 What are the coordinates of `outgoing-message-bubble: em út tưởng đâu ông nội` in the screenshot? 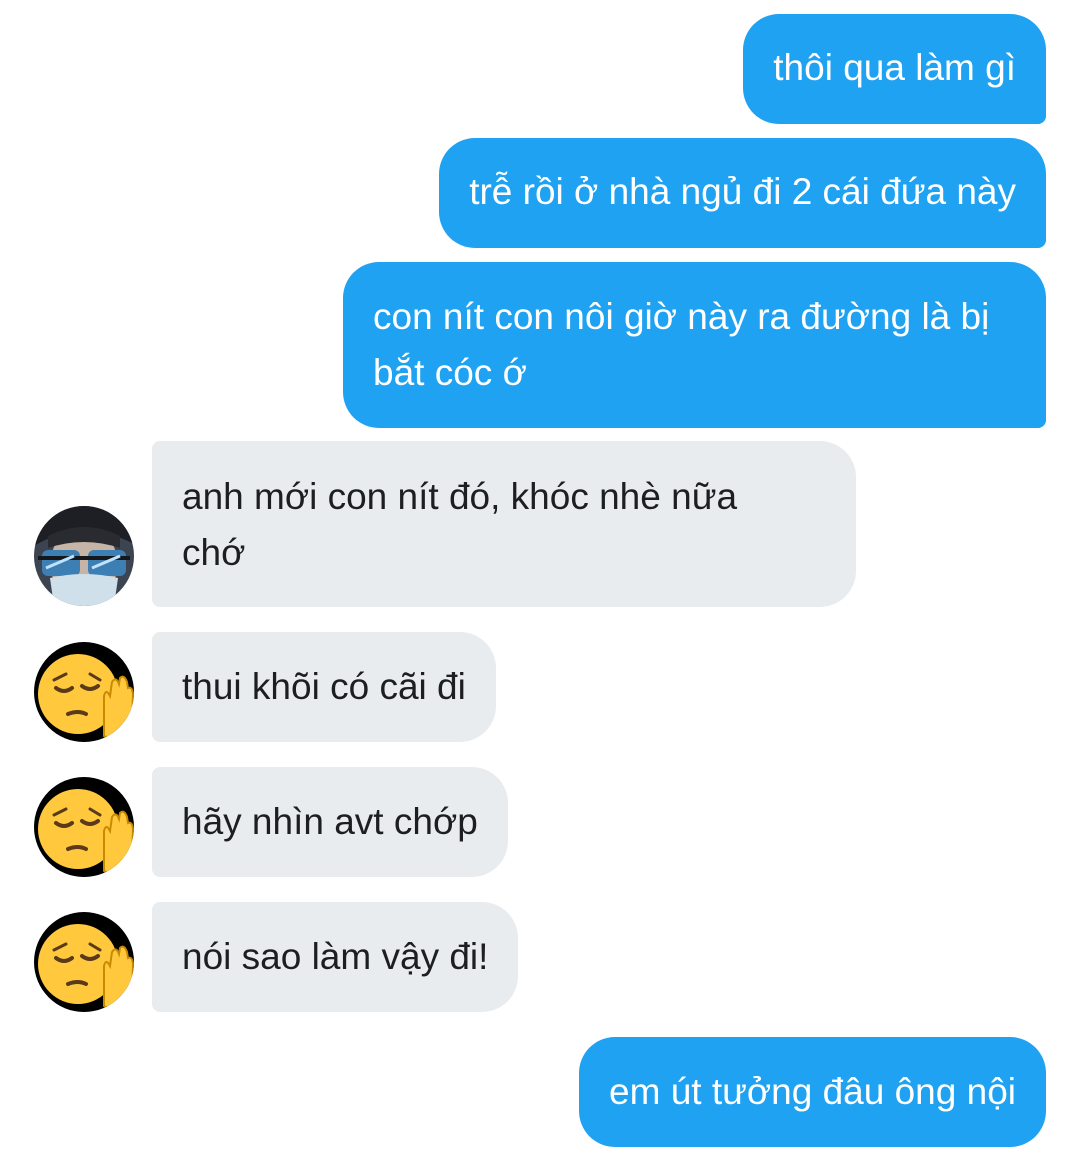 It's located at (812, 1092).